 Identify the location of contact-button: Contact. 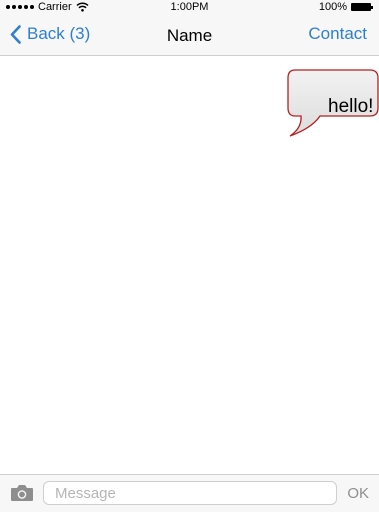
(337, 34).